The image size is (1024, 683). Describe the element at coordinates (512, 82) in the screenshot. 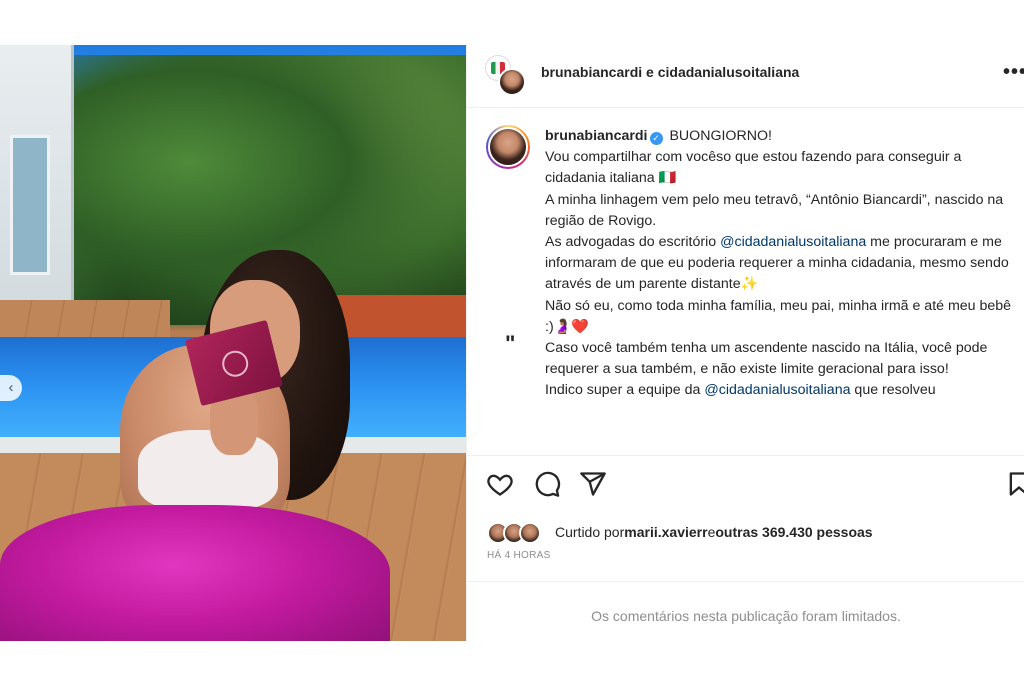

I see `avatar-brunabiancardi` at that location.